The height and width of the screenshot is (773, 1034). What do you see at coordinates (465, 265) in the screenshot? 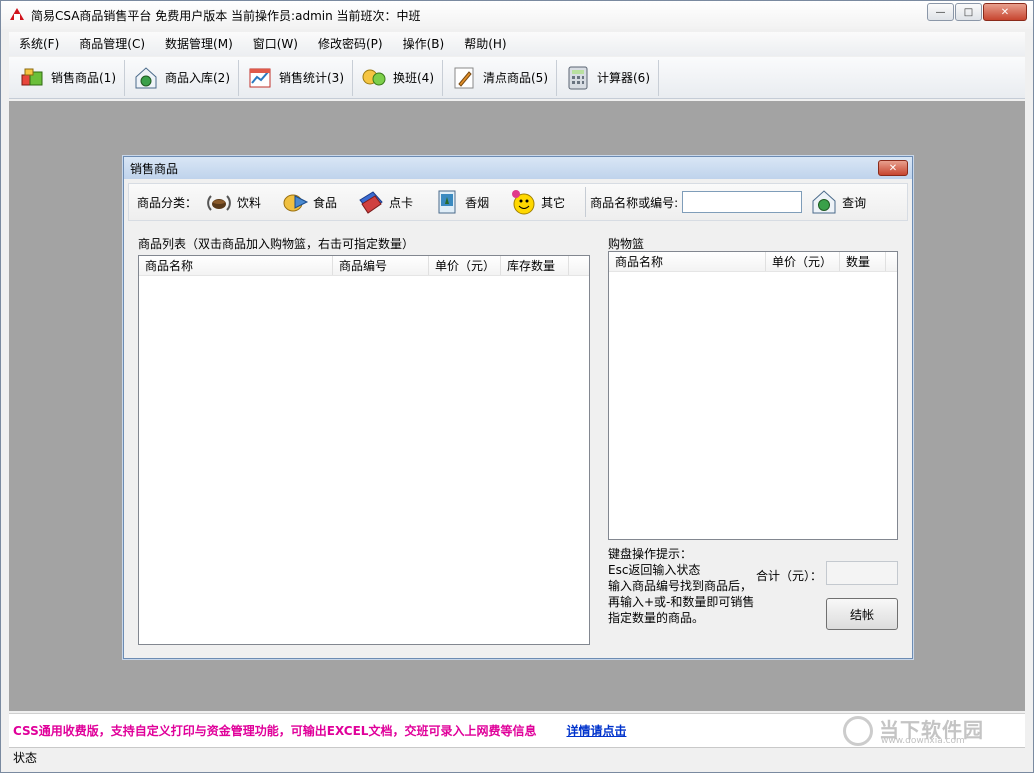
I see `column-header-price: 单价（元）` at bounding box center [465, 265].